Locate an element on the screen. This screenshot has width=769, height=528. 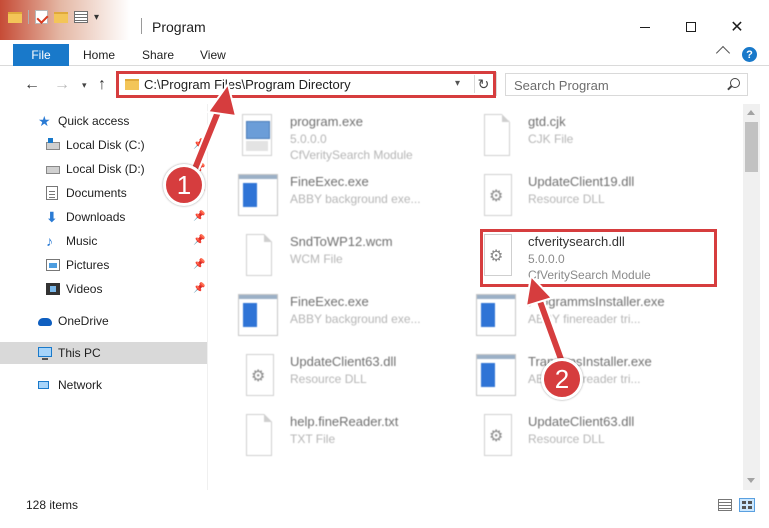
customize-dropdown-icon: ▾ is located at coordinates (96, 17).